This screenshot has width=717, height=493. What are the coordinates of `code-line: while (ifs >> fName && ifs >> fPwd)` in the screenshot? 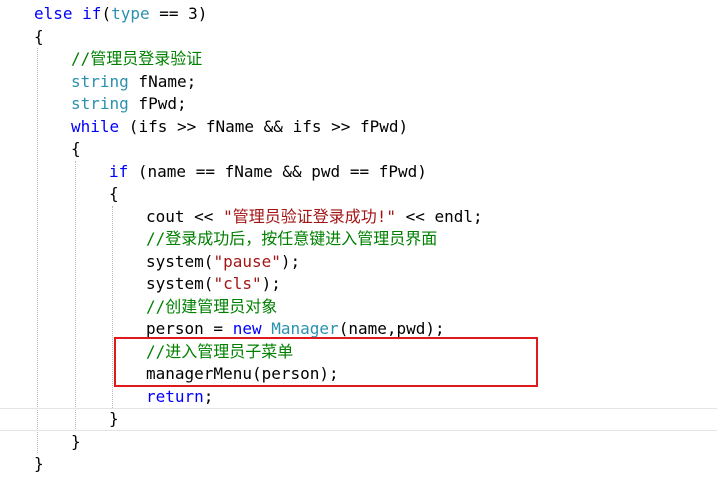 It's located at (239, 127).